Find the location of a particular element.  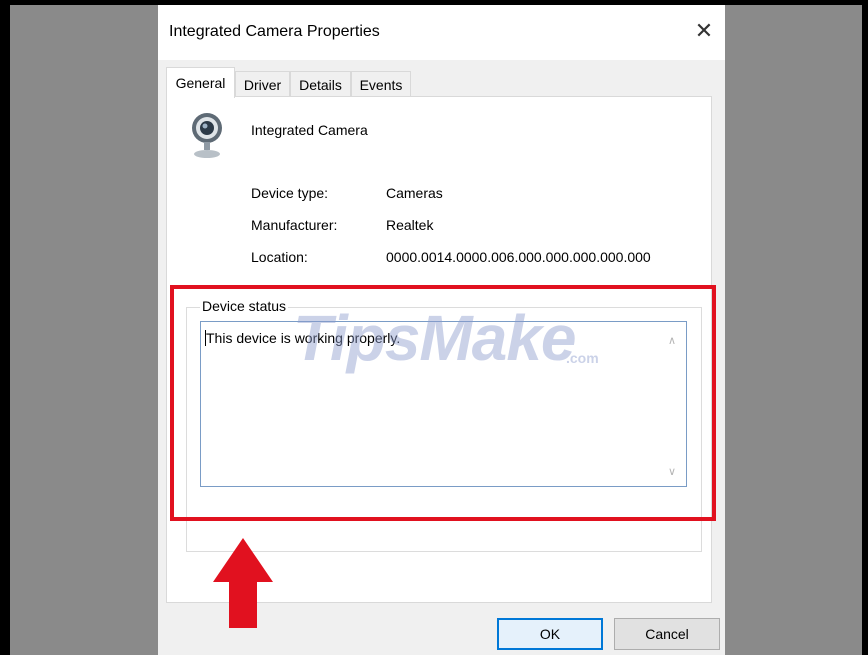

webcam-icon is located at coordinates (207, 135).